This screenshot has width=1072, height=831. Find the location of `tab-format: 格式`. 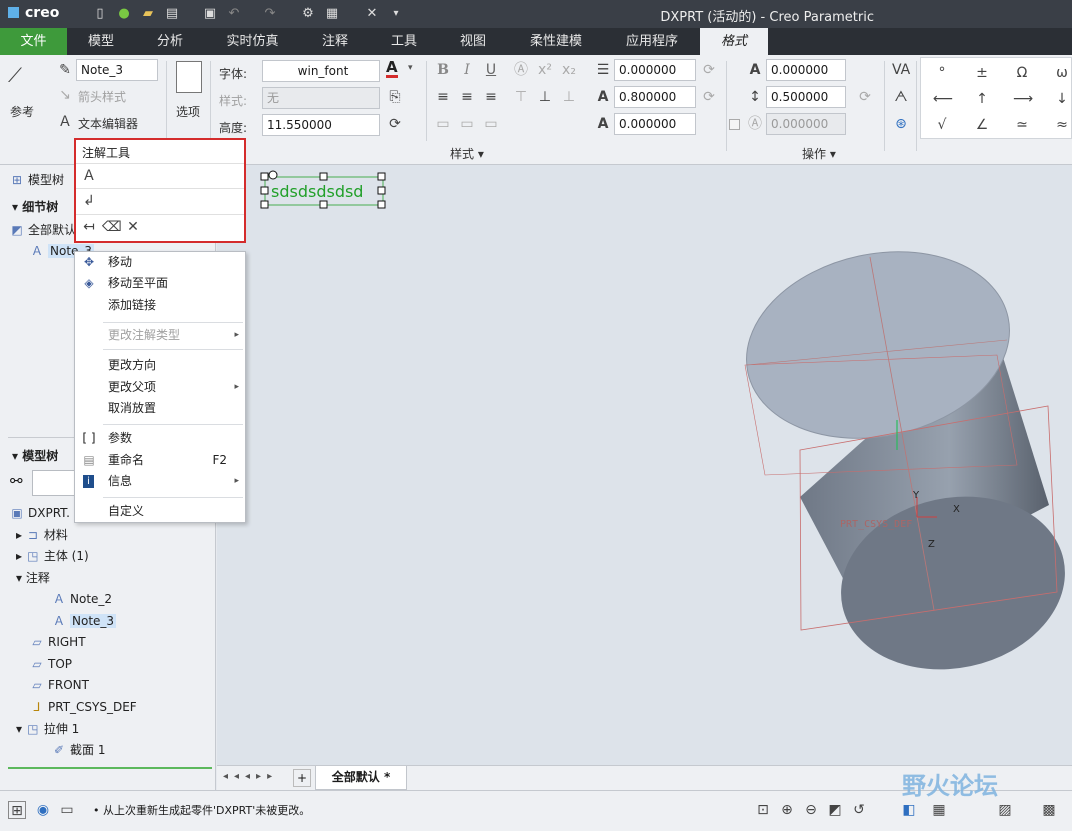

tab-format: 格式 is located at coordinates (734, 41).